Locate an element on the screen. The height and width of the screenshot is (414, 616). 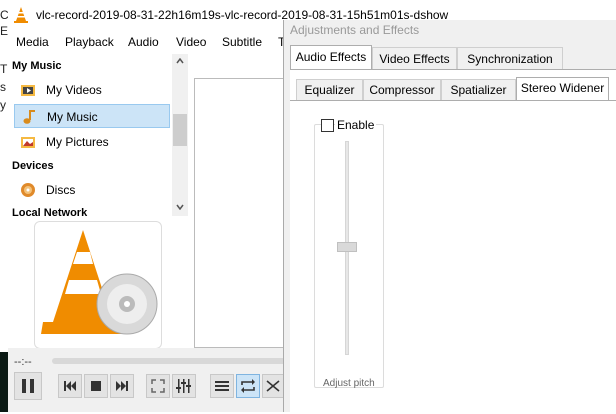
playlist-content is located at coordinates (244, 213).